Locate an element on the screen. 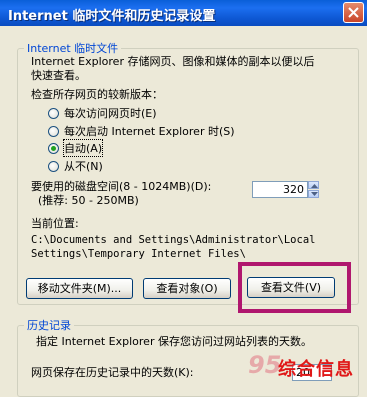  title-bar: Internet 临时文件和历史记录设置 is located at coordinates (183, 13).